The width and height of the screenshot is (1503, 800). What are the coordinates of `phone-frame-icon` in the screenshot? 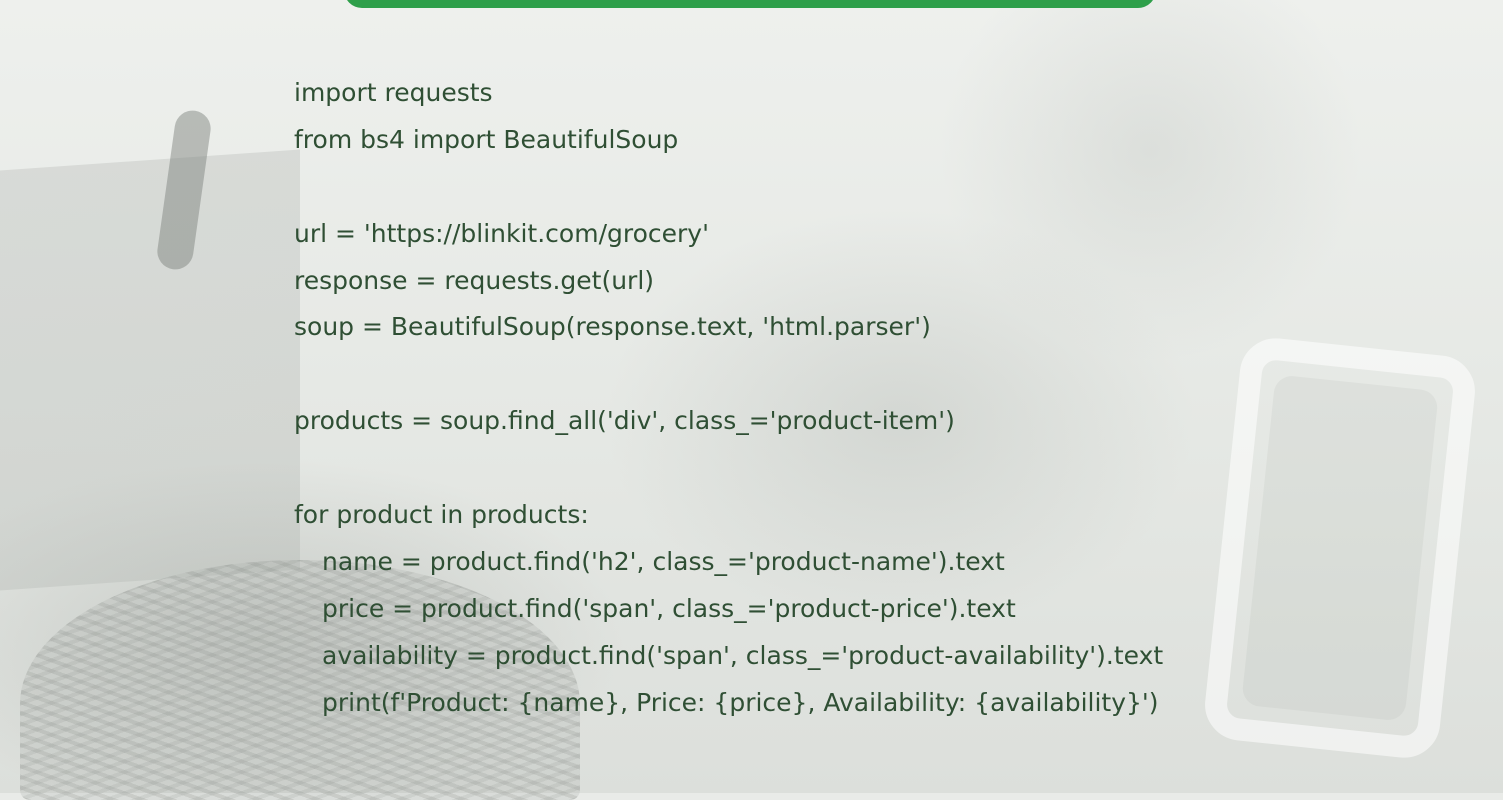 It's located at (1340, 548).